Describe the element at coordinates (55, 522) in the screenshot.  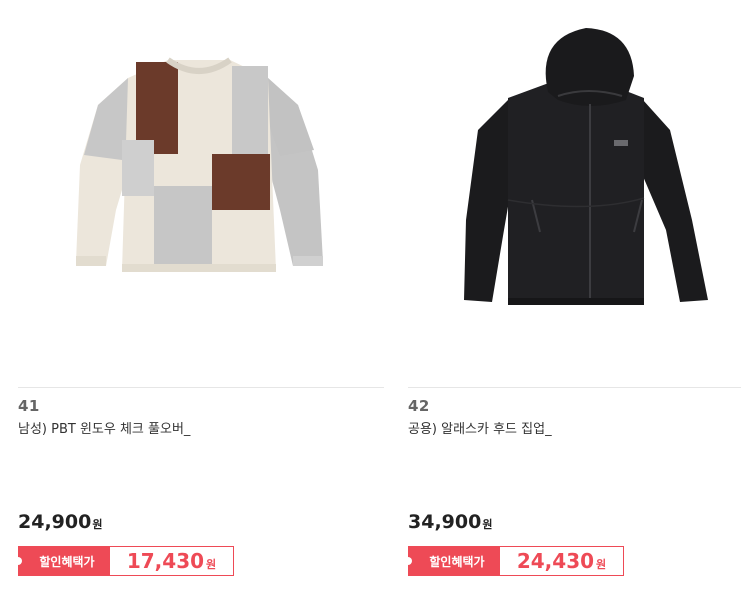
I see `price-value: 24,900` at that location.